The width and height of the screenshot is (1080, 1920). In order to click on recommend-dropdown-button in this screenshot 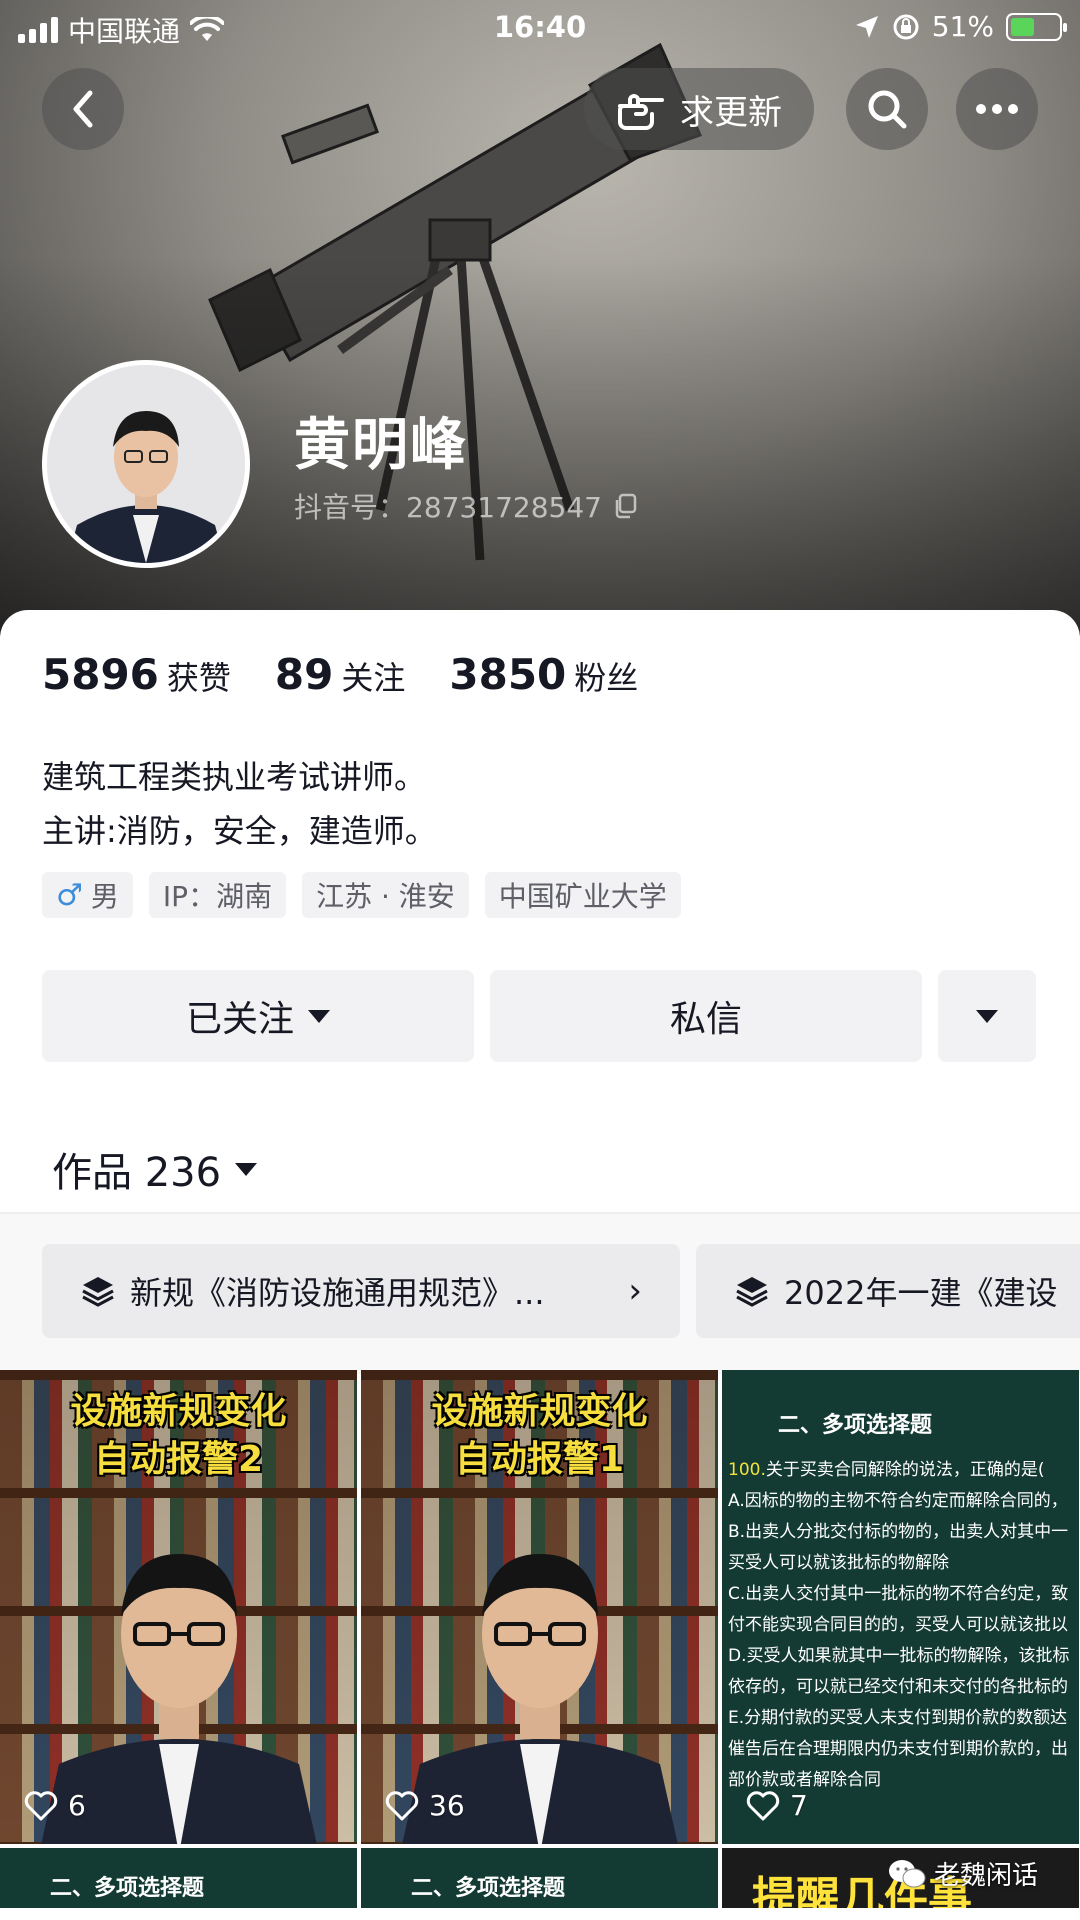, I will do `click(987, 1016)`.